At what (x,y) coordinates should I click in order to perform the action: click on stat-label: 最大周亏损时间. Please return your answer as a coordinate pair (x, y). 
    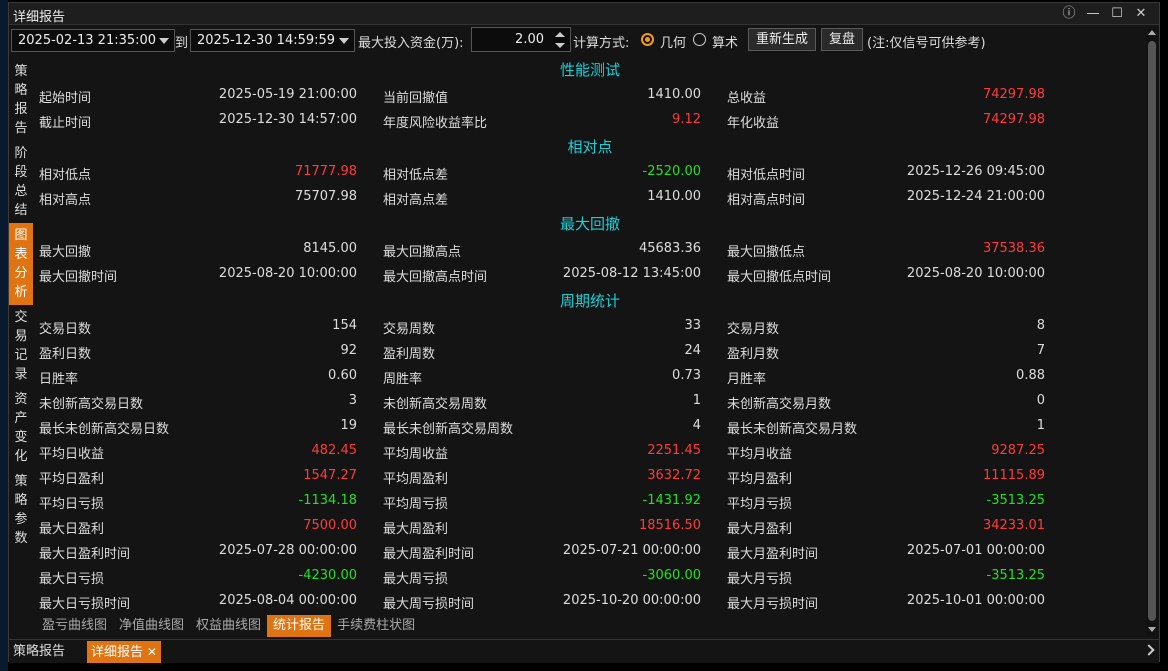
    Looking at the image, I should click on (429, 604).